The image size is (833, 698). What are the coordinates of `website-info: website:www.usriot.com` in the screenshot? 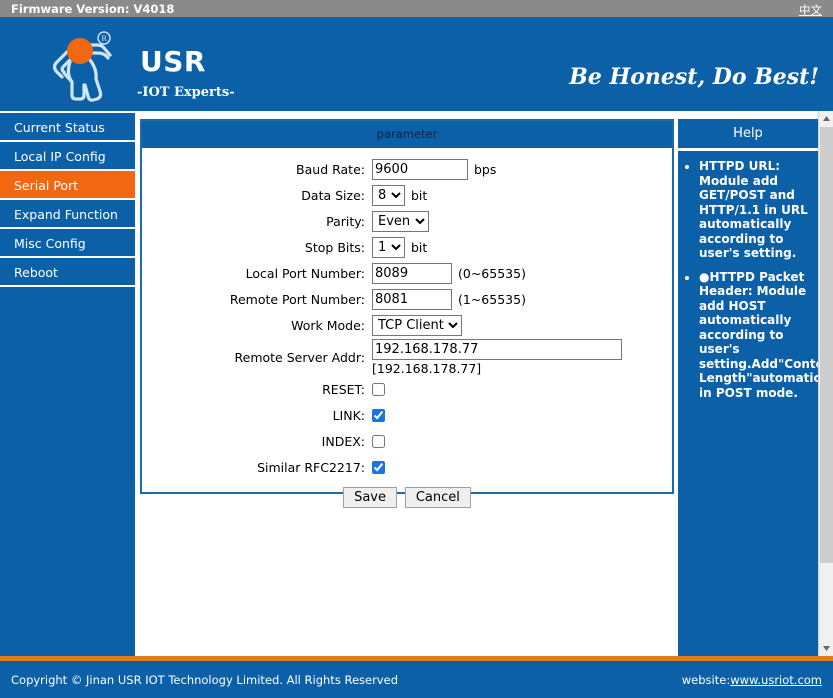 It's located at (752, 680).